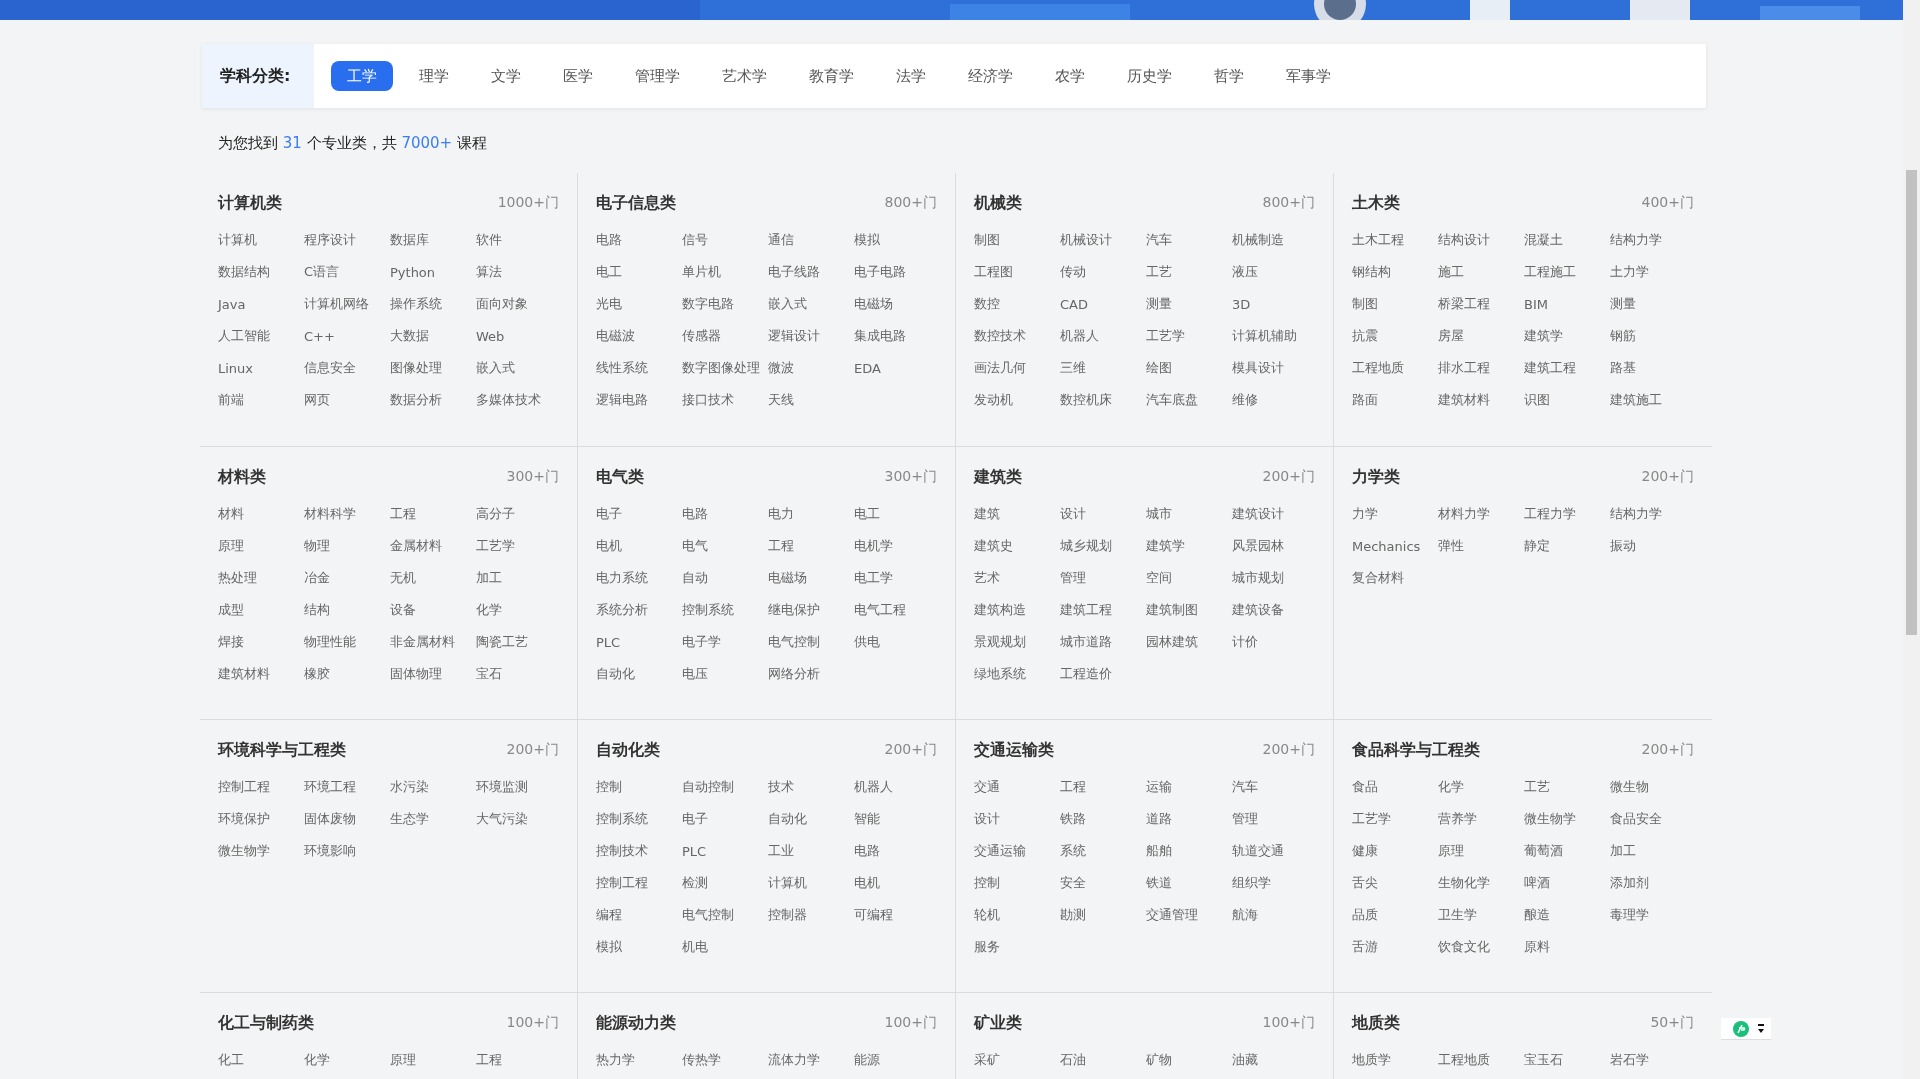 The image size is (1920, 1079). I want to click on major-link: 安全, so click(1073, 883).